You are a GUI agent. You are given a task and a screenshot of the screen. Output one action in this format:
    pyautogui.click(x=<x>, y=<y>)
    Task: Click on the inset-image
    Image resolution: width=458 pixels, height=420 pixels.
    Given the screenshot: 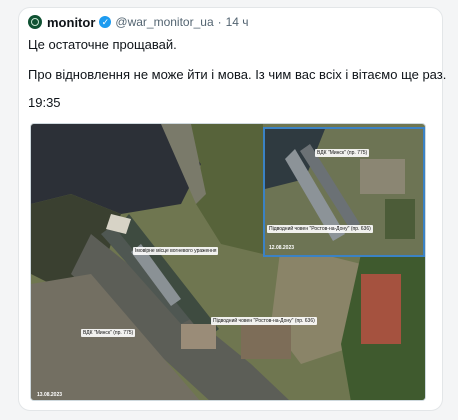 What is the action you would take?
    pyautogui.click(x=344, y=192)
    